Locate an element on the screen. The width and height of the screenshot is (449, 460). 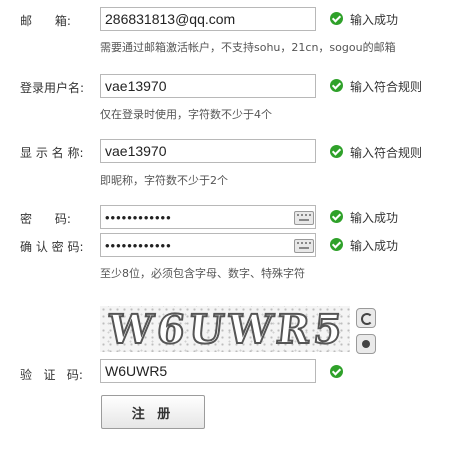
email-label: 邮 箱: is located at coordinates (45, 21).